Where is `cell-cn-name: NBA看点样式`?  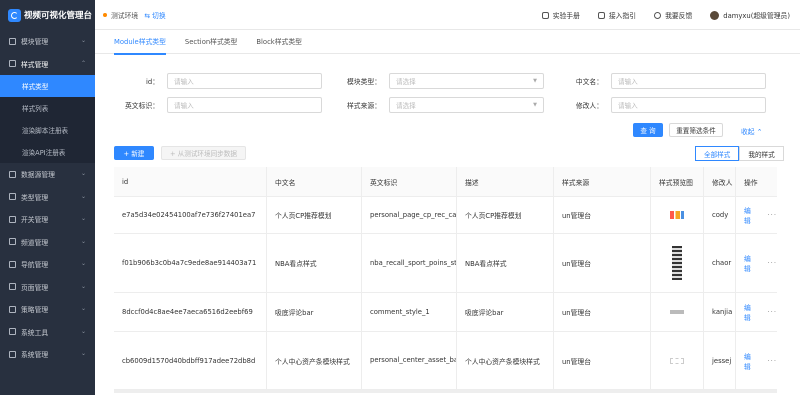 cell-cn-name: NBA看点样式 is located at coordinates (314, 263).